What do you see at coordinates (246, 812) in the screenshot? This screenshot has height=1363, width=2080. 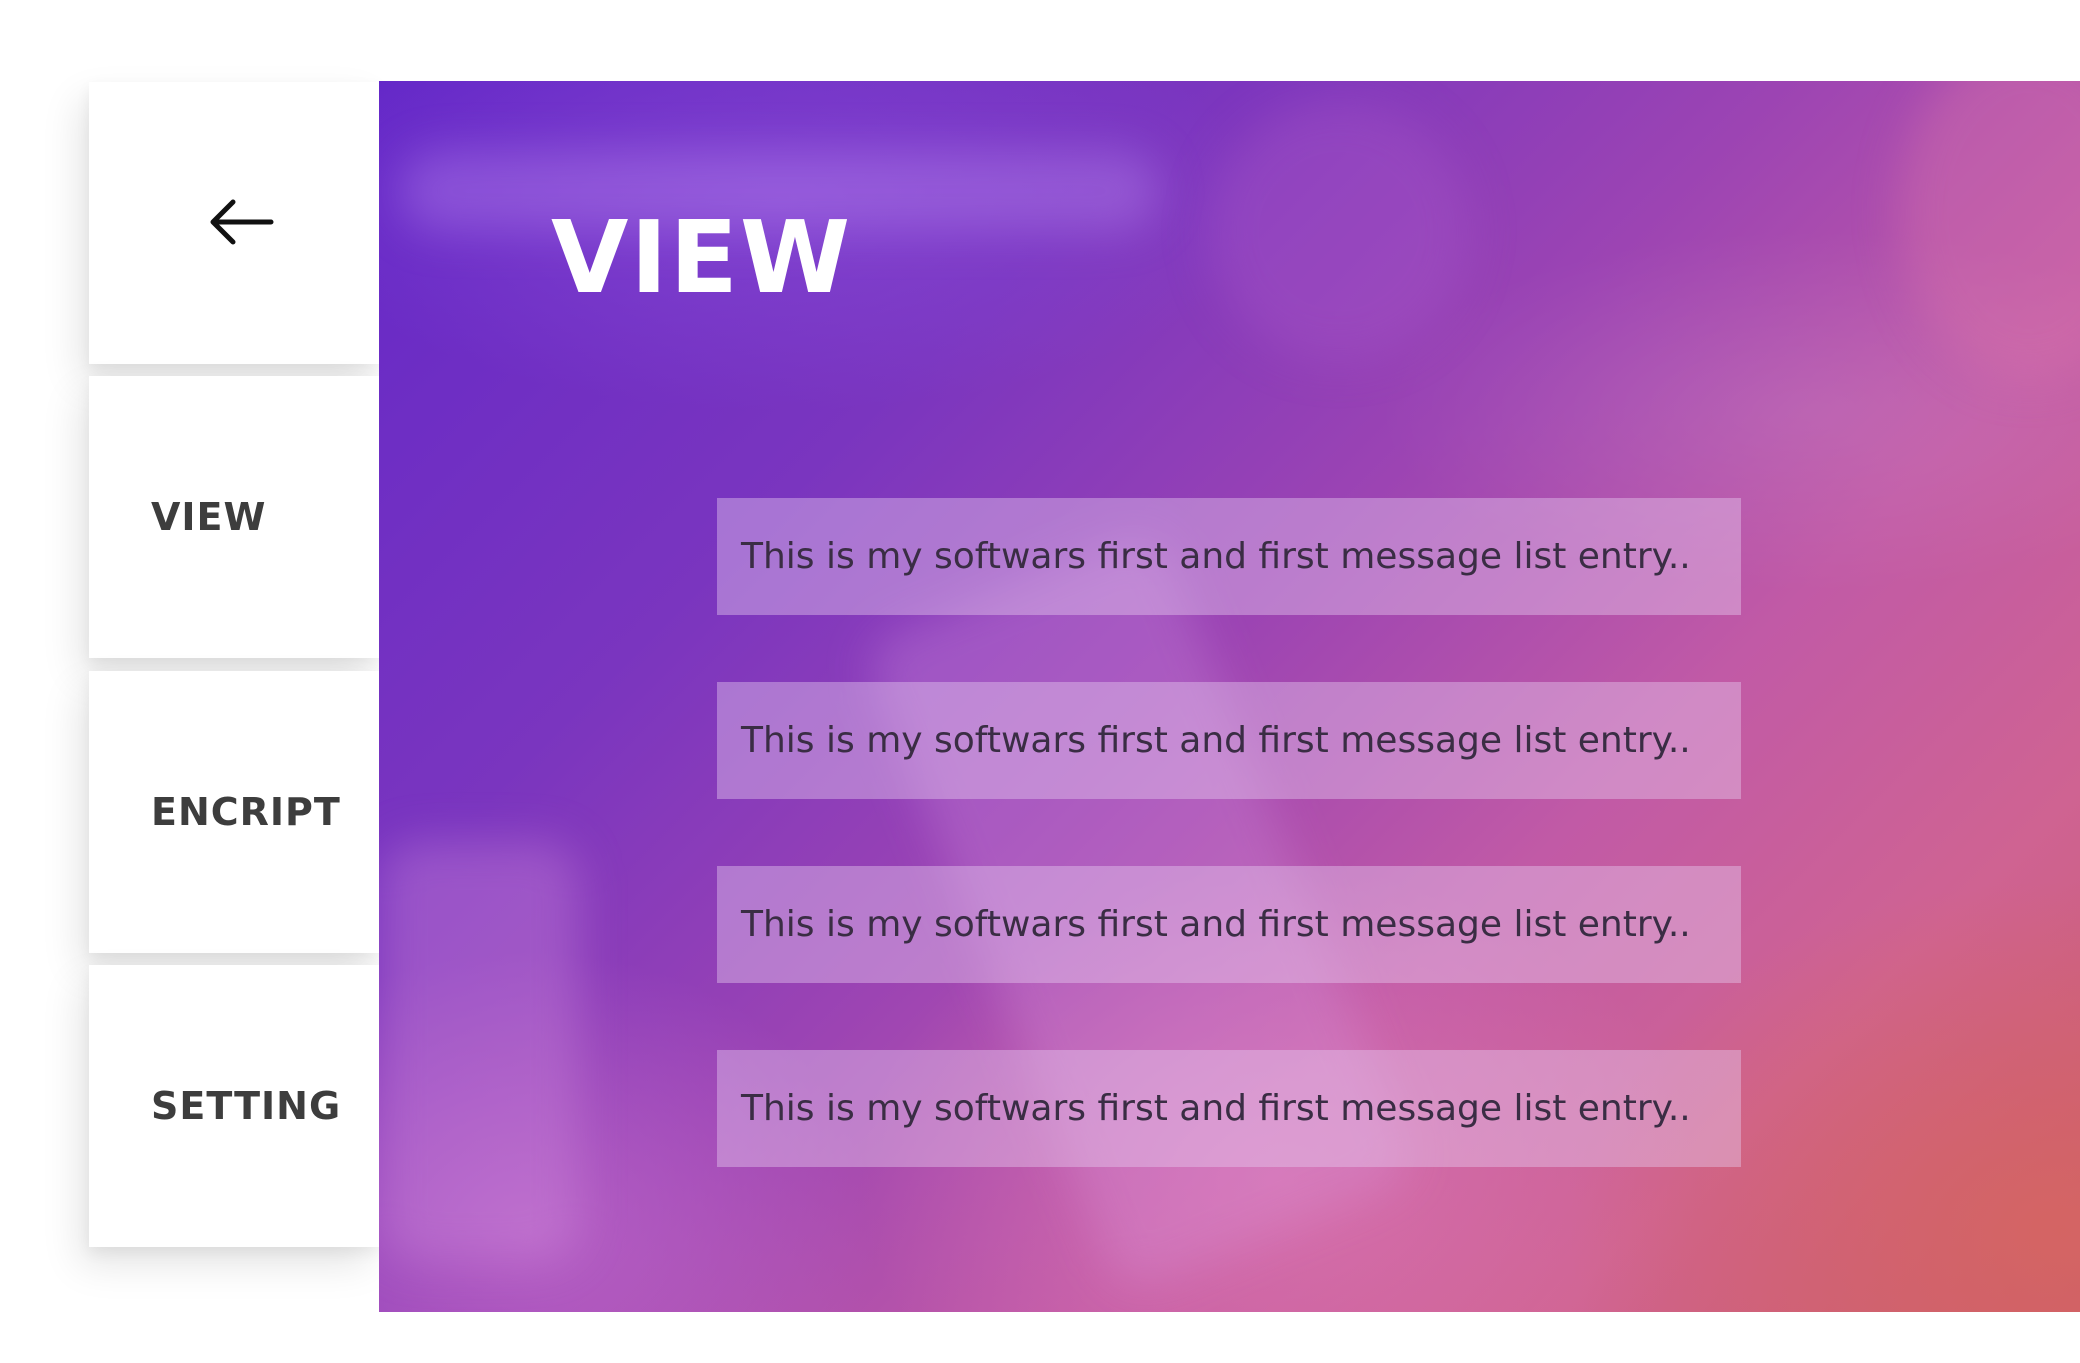 I see `sidebar-item-label: ENCRIPT` at bounding box center [246, 812].